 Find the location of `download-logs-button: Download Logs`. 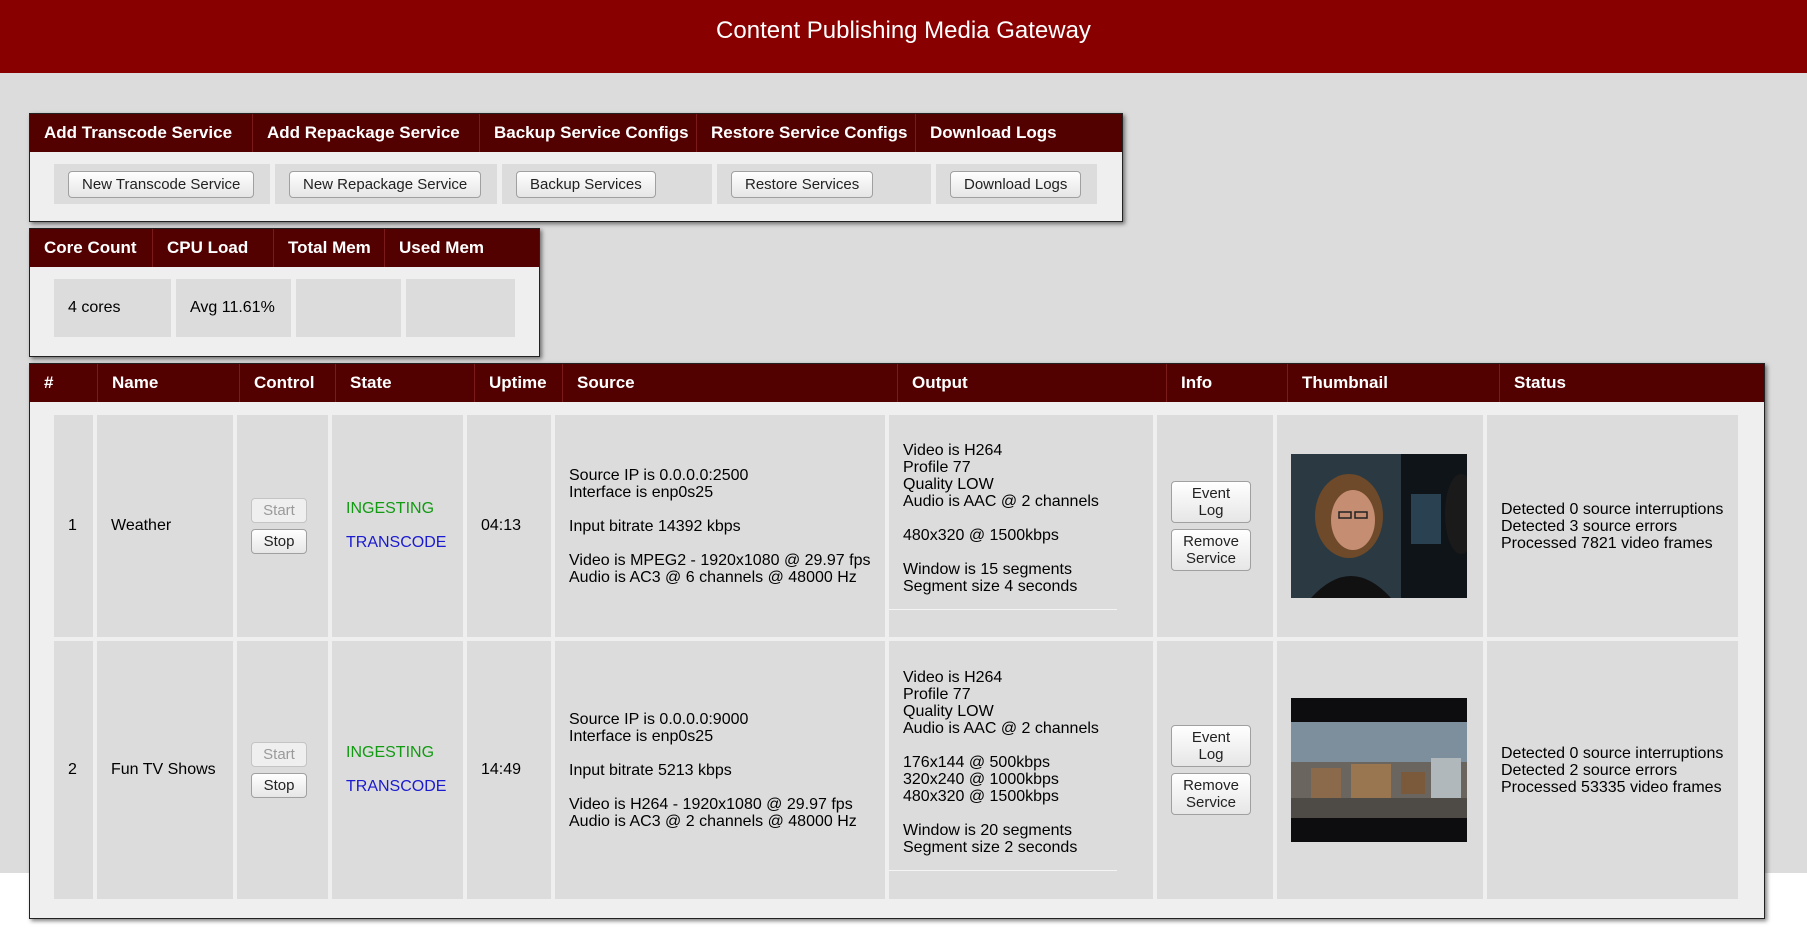

download-logs-button: Download Logs is located at coordinates (1016, 184).